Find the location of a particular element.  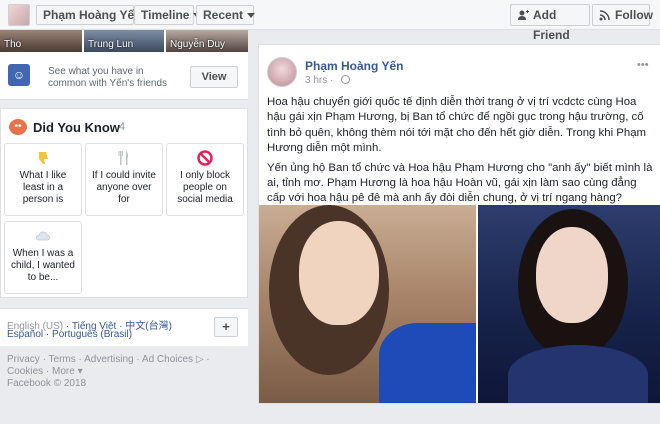

globe-icon is located at coordinates (346, 79).